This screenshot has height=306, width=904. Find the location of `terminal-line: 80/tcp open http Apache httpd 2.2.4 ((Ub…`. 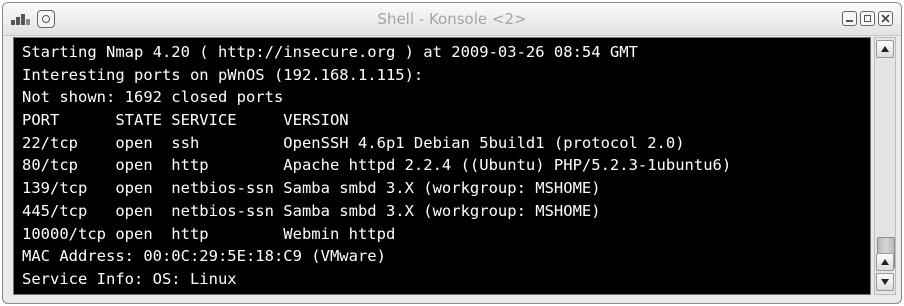

terminal-line: 80/tcp open http Apache httpd 2.2.4 ((Ub… is located at coordinates (377, 165).